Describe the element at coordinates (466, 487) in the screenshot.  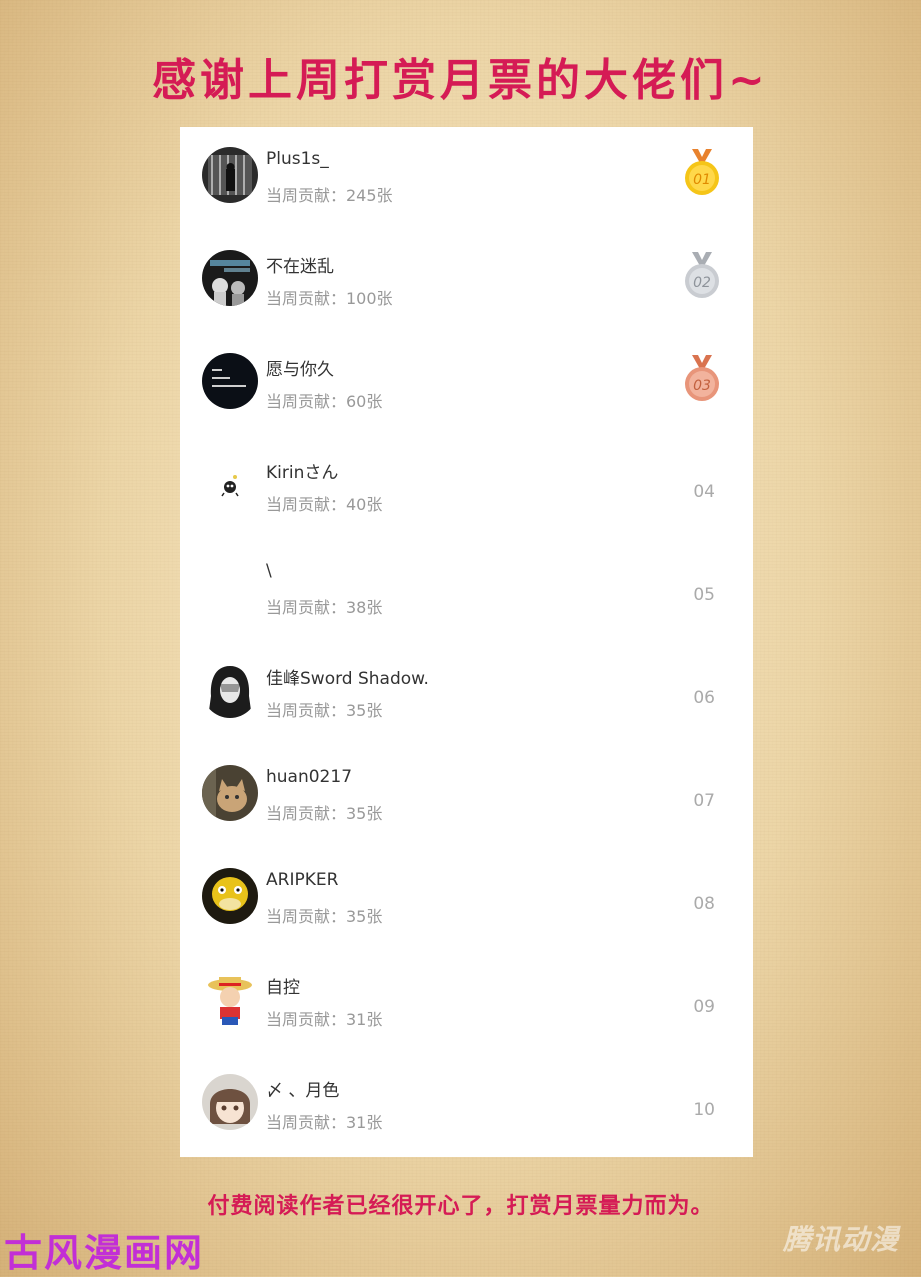
I see `leaderboard-row: Kirinさん 当周贡献：40张 04` at that location.